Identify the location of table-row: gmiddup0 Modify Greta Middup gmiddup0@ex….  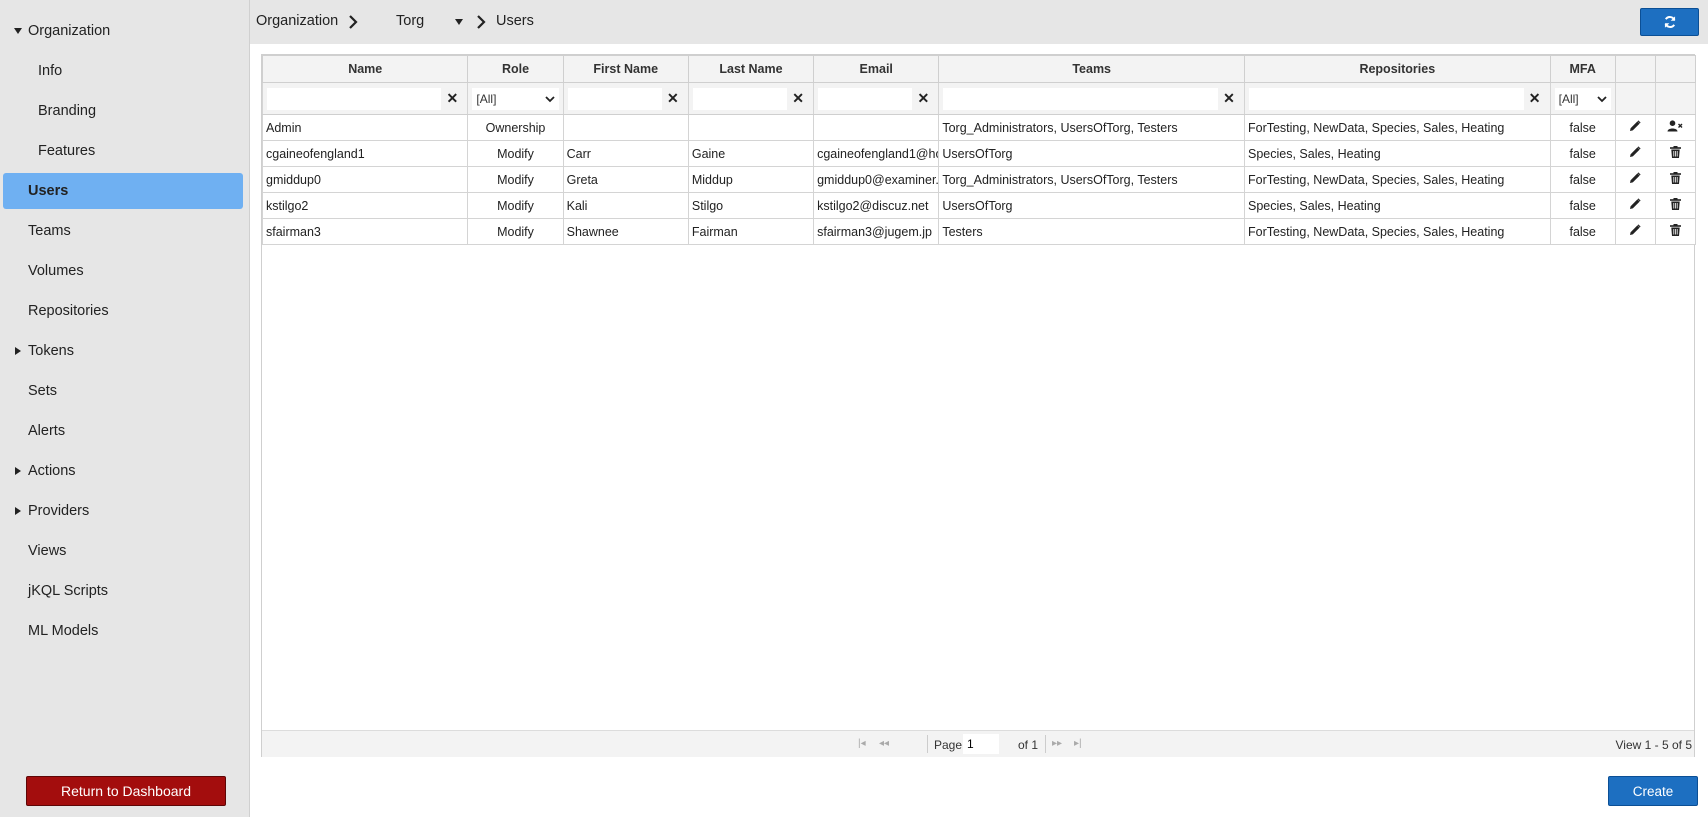
(979, 179).